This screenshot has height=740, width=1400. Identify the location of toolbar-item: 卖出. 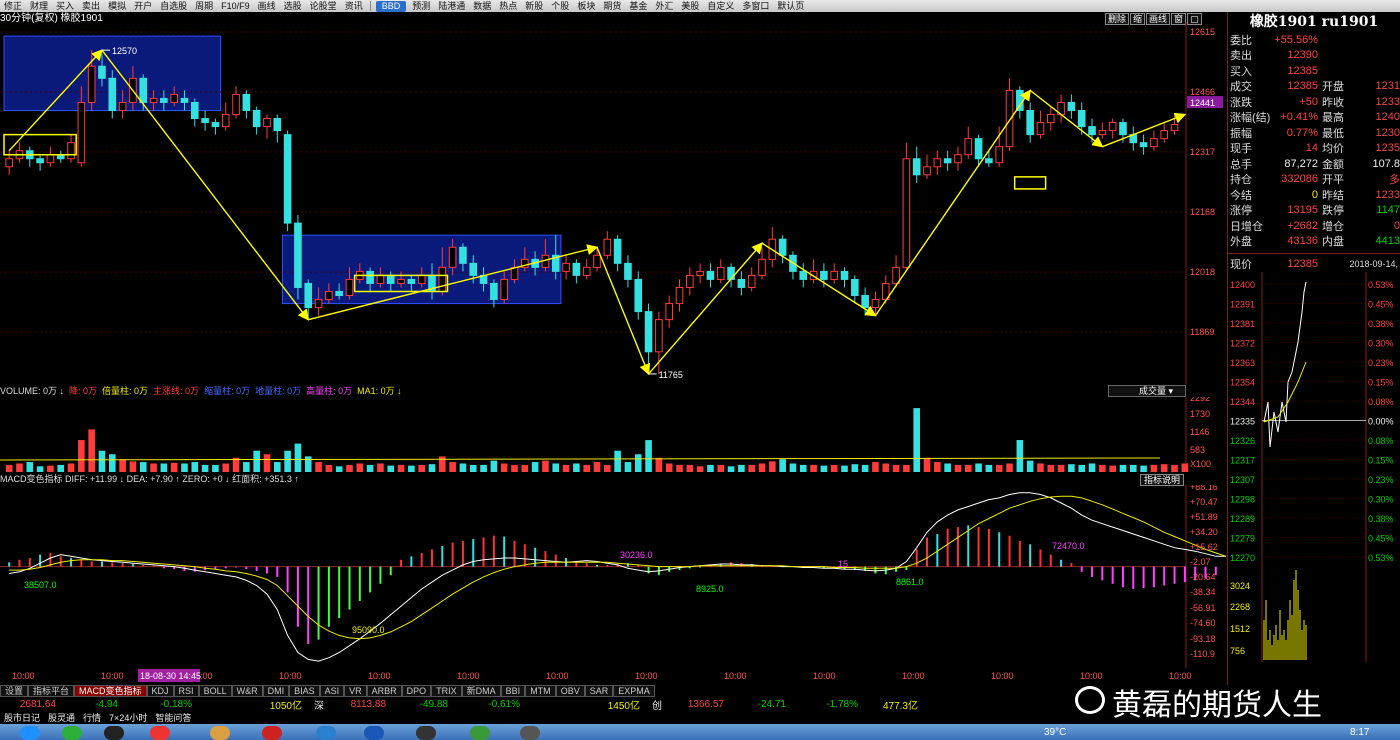
(91, 6).